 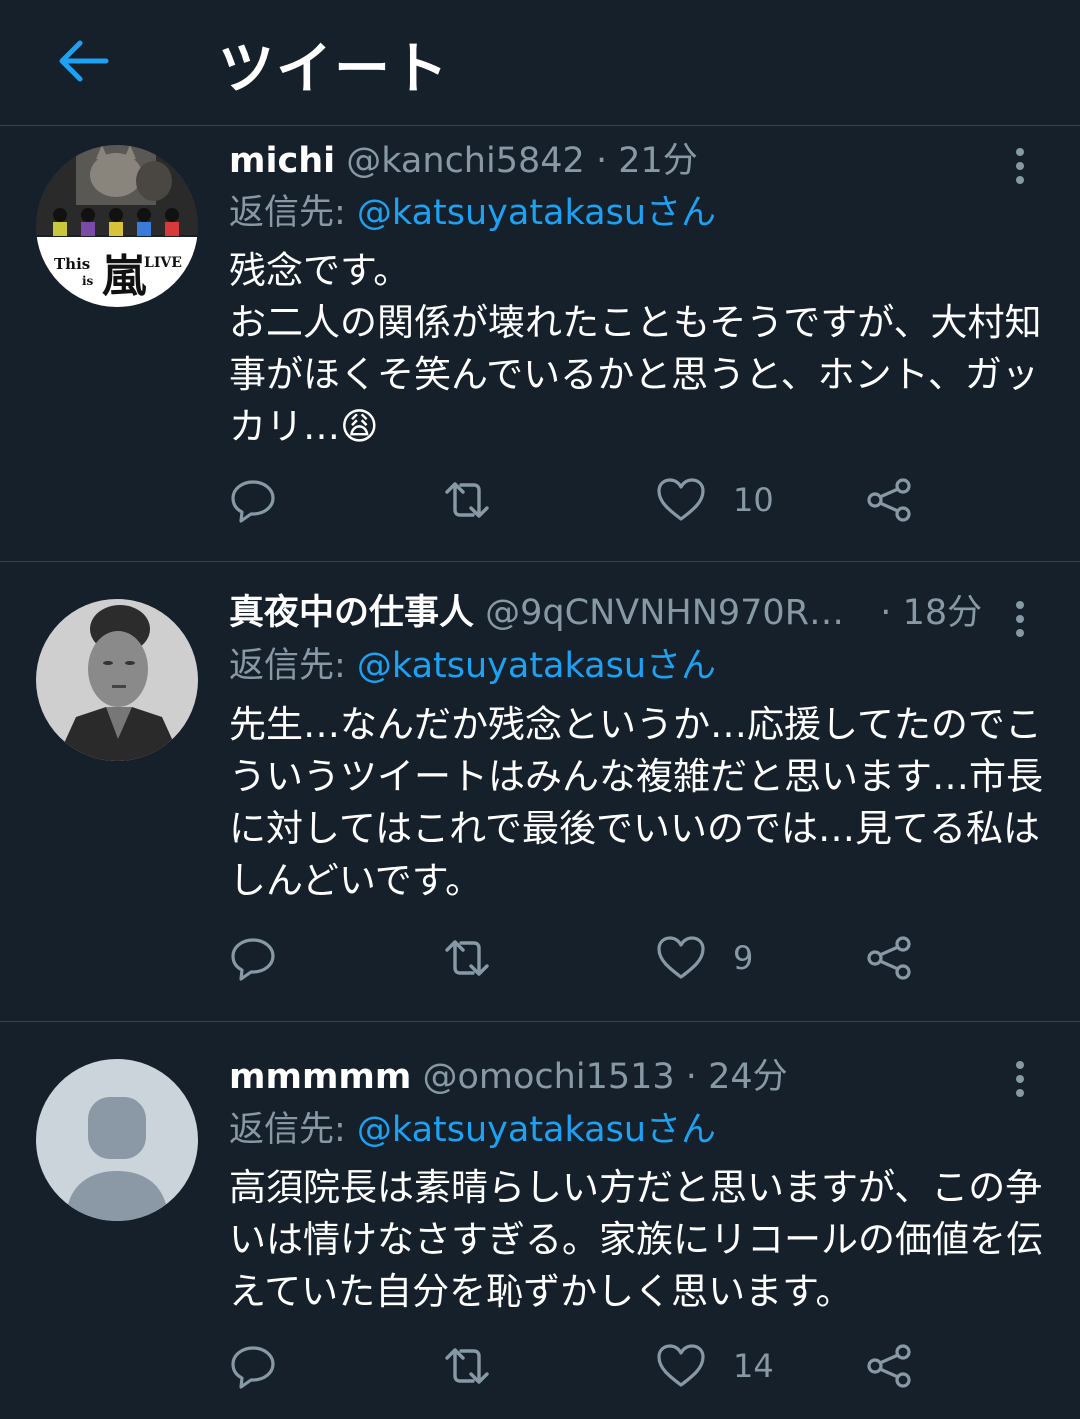 What do you see at coordinates (282, 161) in the screenshot?
I see `display-name: michi` at bounding box center [282, 161].